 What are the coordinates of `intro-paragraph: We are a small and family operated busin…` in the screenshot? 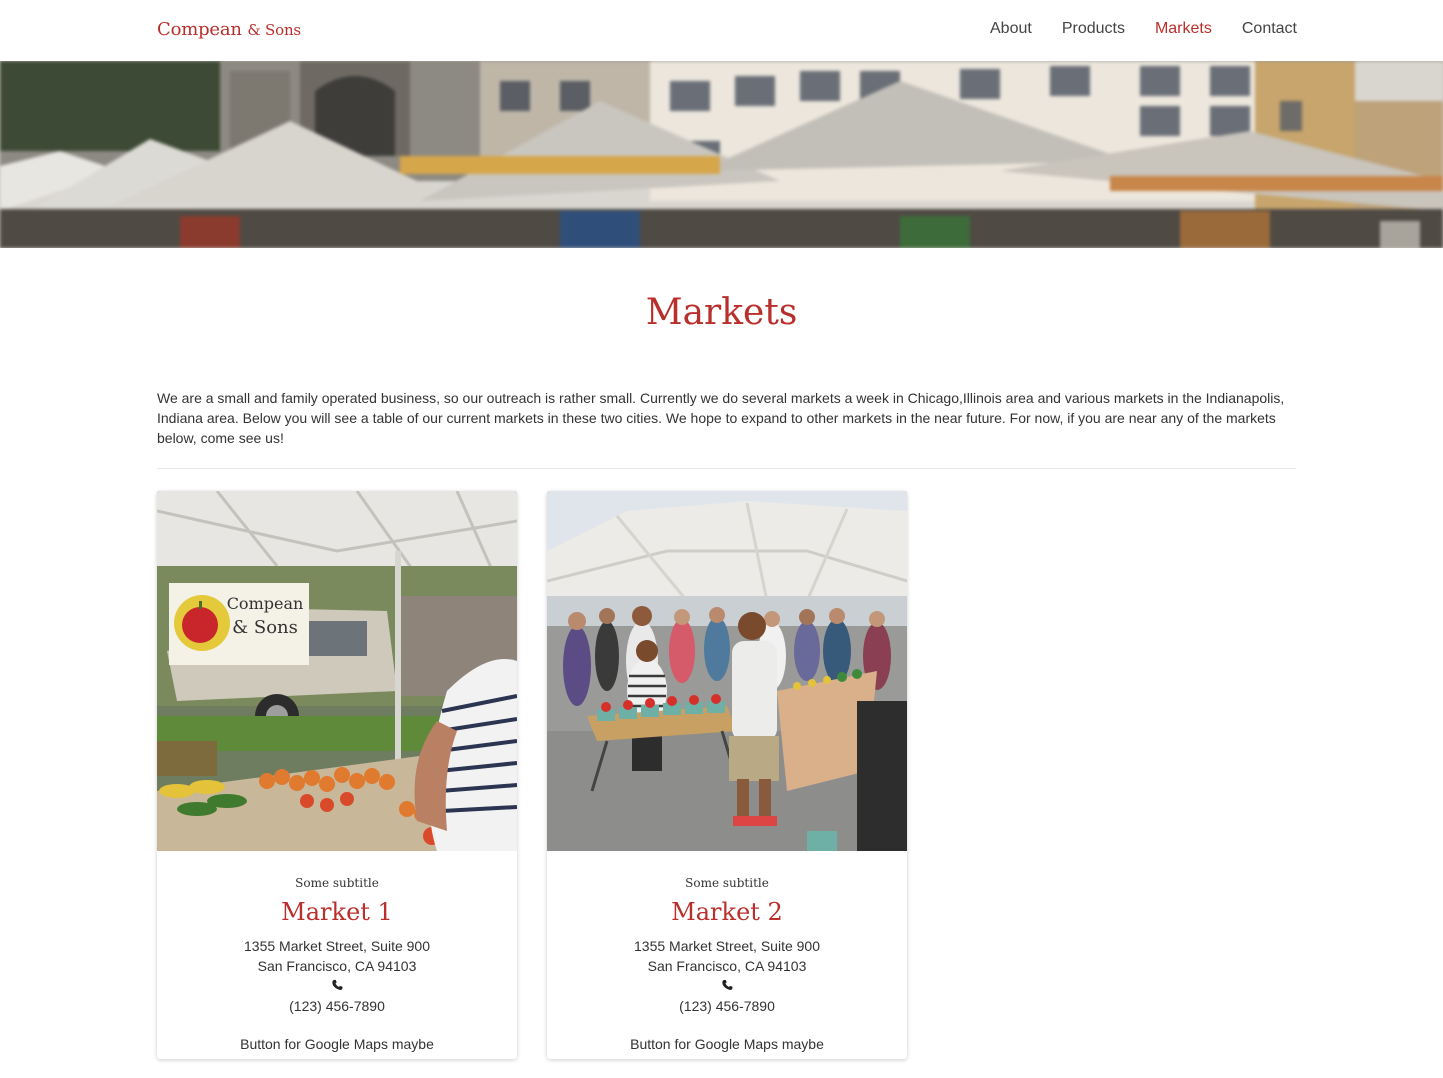 It's located at (721, 418).